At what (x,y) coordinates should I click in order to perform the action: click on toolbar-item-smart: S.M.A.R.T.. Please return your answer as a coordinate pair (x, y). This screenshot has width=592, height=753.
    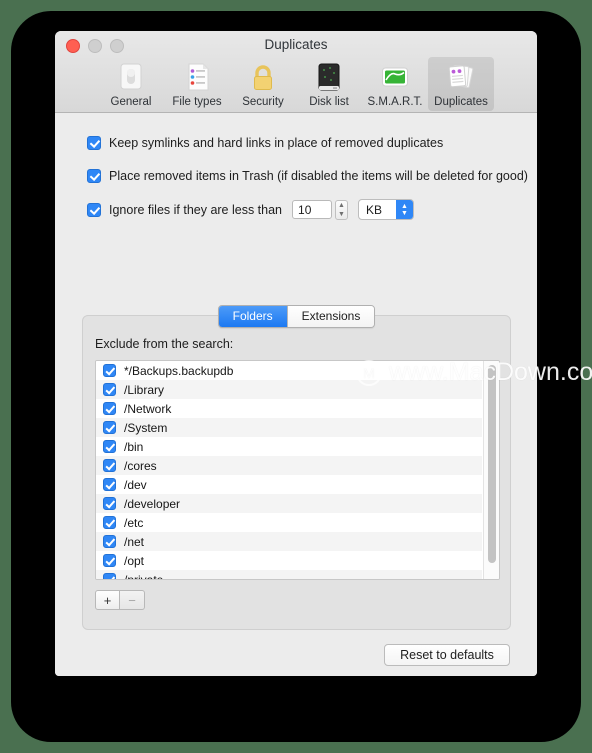
    Looking at the image, I should click on (395, 84).